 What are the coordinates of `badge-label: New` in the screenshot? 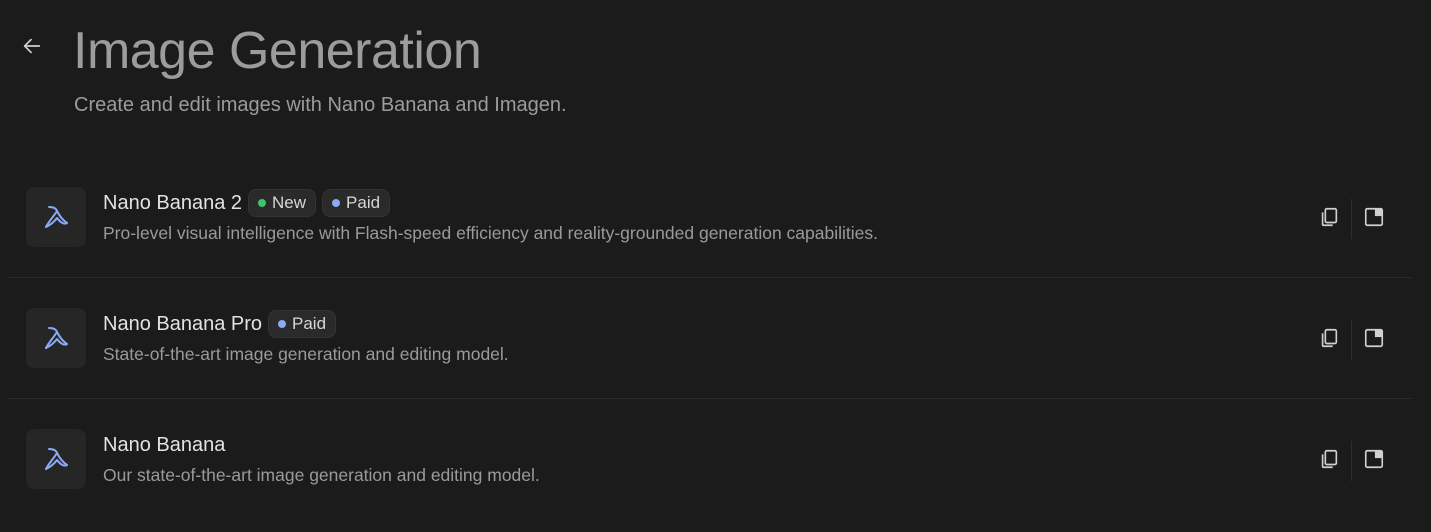 It's located at (289, 202).